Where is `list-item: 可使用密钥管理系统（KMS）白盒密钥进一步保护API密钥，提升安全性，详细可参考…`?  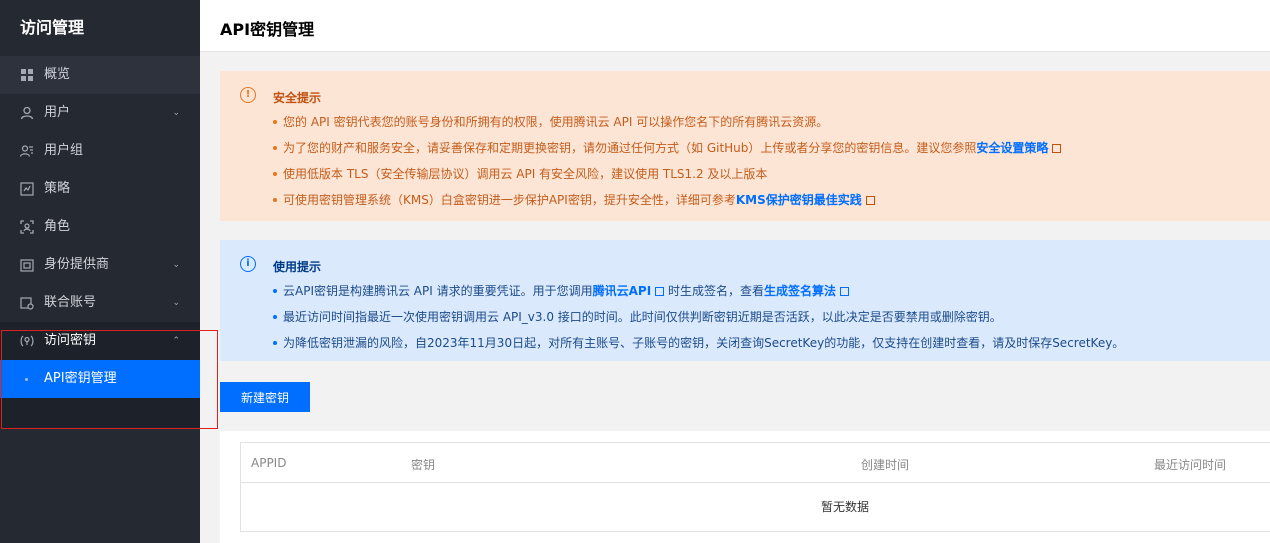
list-item: 可使用密钥管理系统（KMS）白盒密钥进一步保护API密钥，提升安全性，详细可参考… is located at coordinates (766, 200).